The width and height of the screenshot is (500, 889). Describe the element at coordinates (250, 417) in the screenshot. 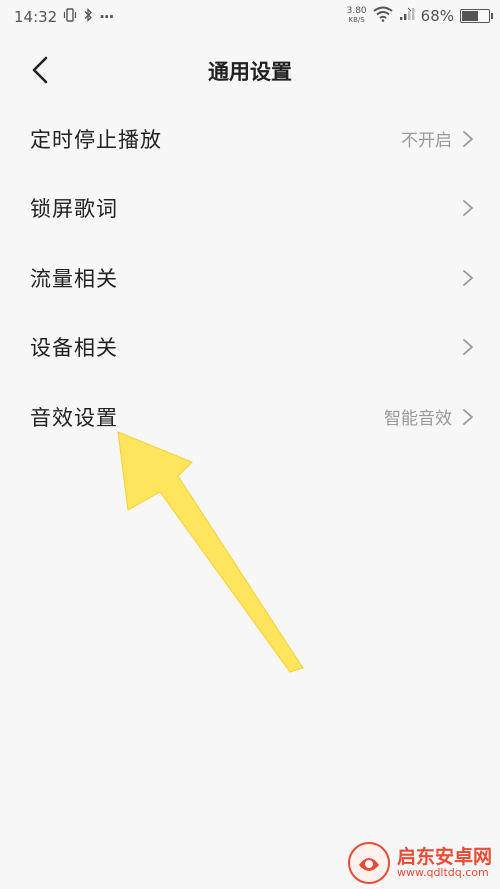

I see `menu-item-sound-effects: 音效设置 智能音效` at that location.